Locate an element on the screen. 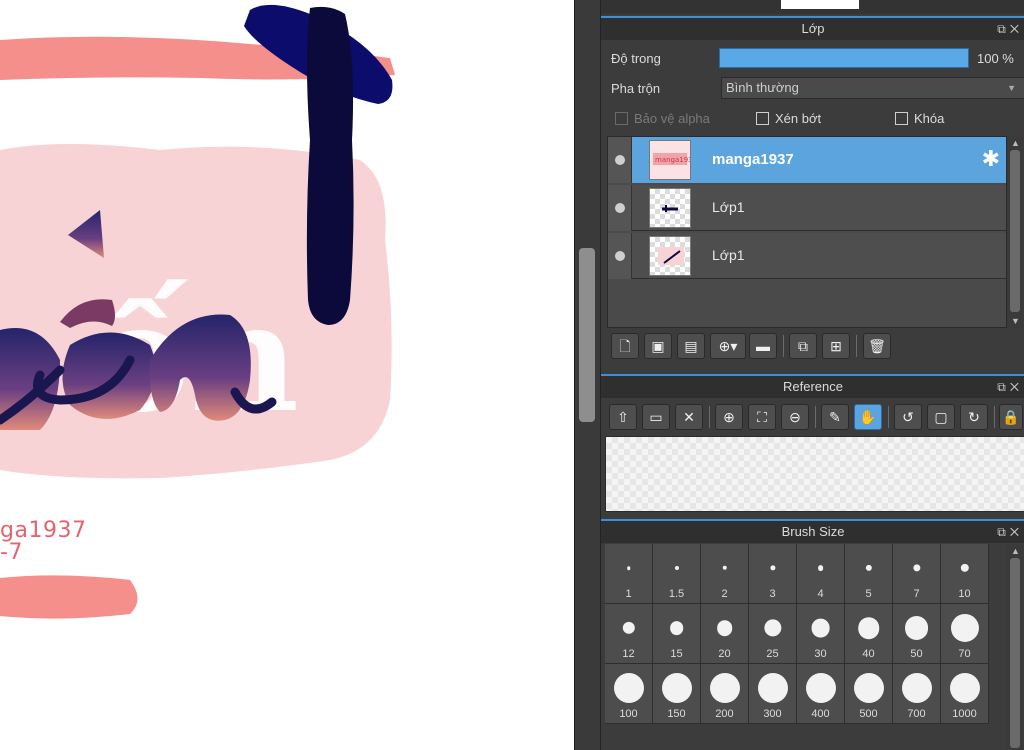 The width and height of the screenshot is (1024, 750). brush-size-scrollbar: ▲ is located at coordinates (1015, 647).